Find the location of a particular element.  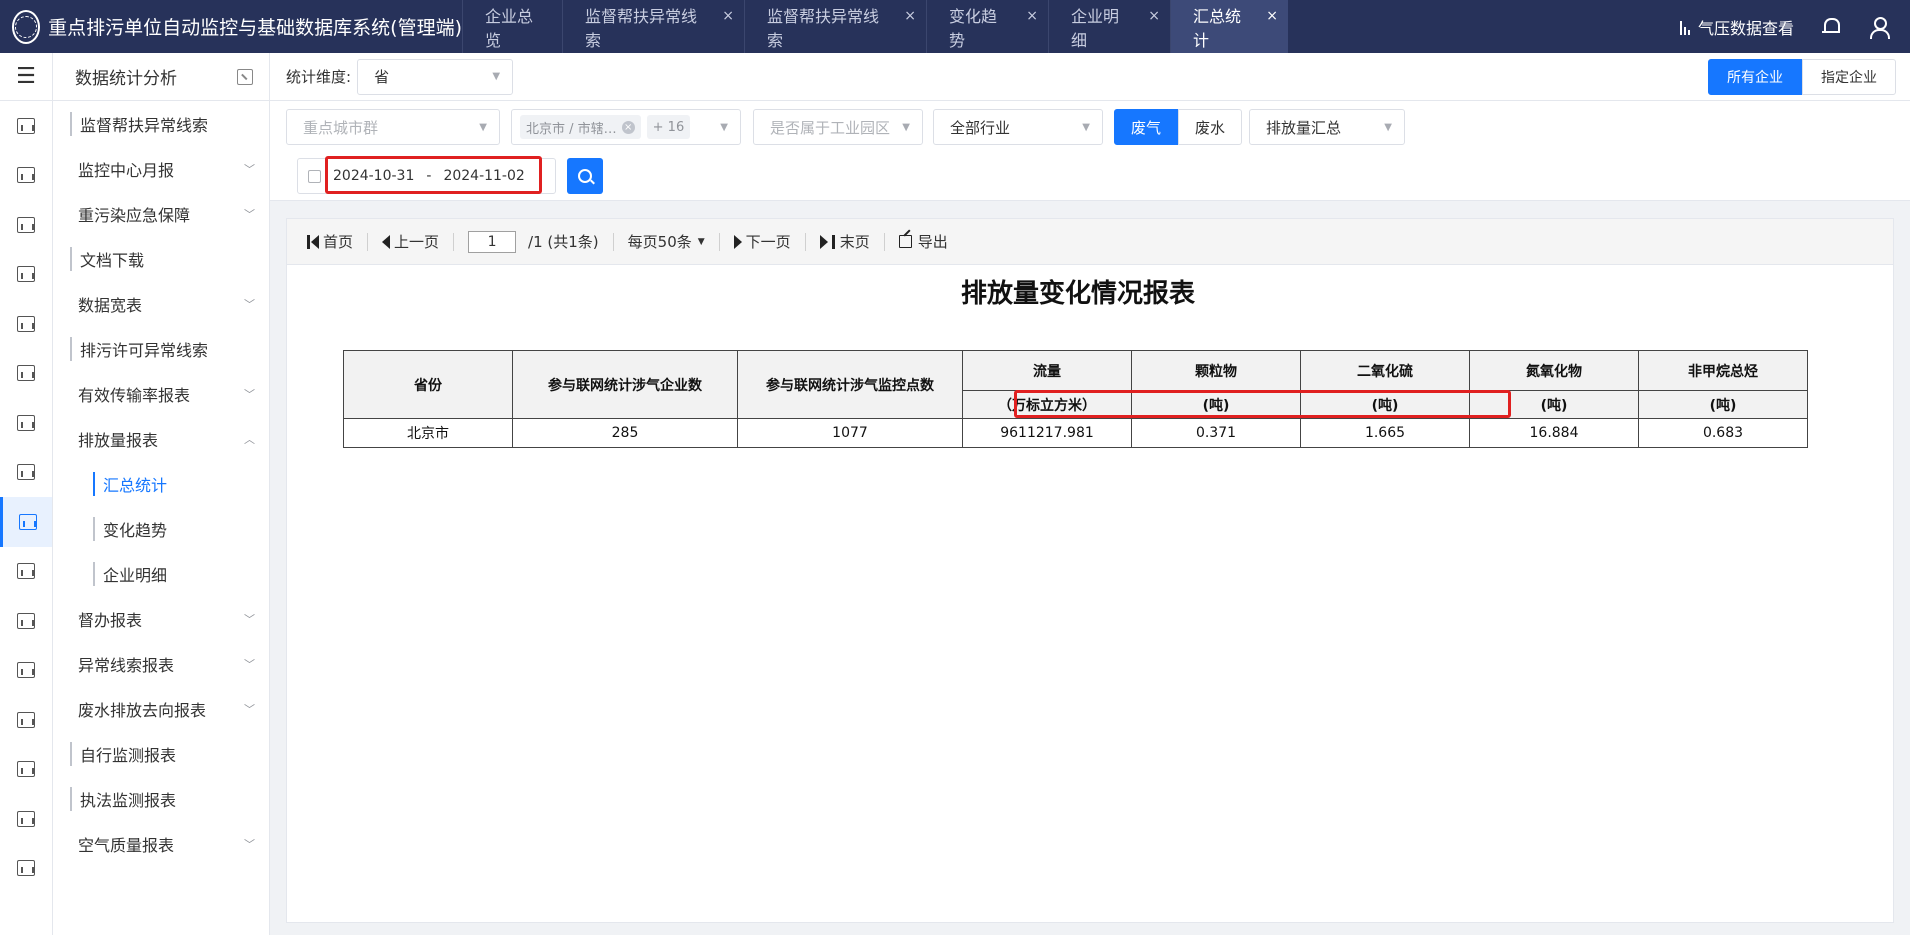

sidebar-item: 文档下载 is located at coordinates (161, 258).